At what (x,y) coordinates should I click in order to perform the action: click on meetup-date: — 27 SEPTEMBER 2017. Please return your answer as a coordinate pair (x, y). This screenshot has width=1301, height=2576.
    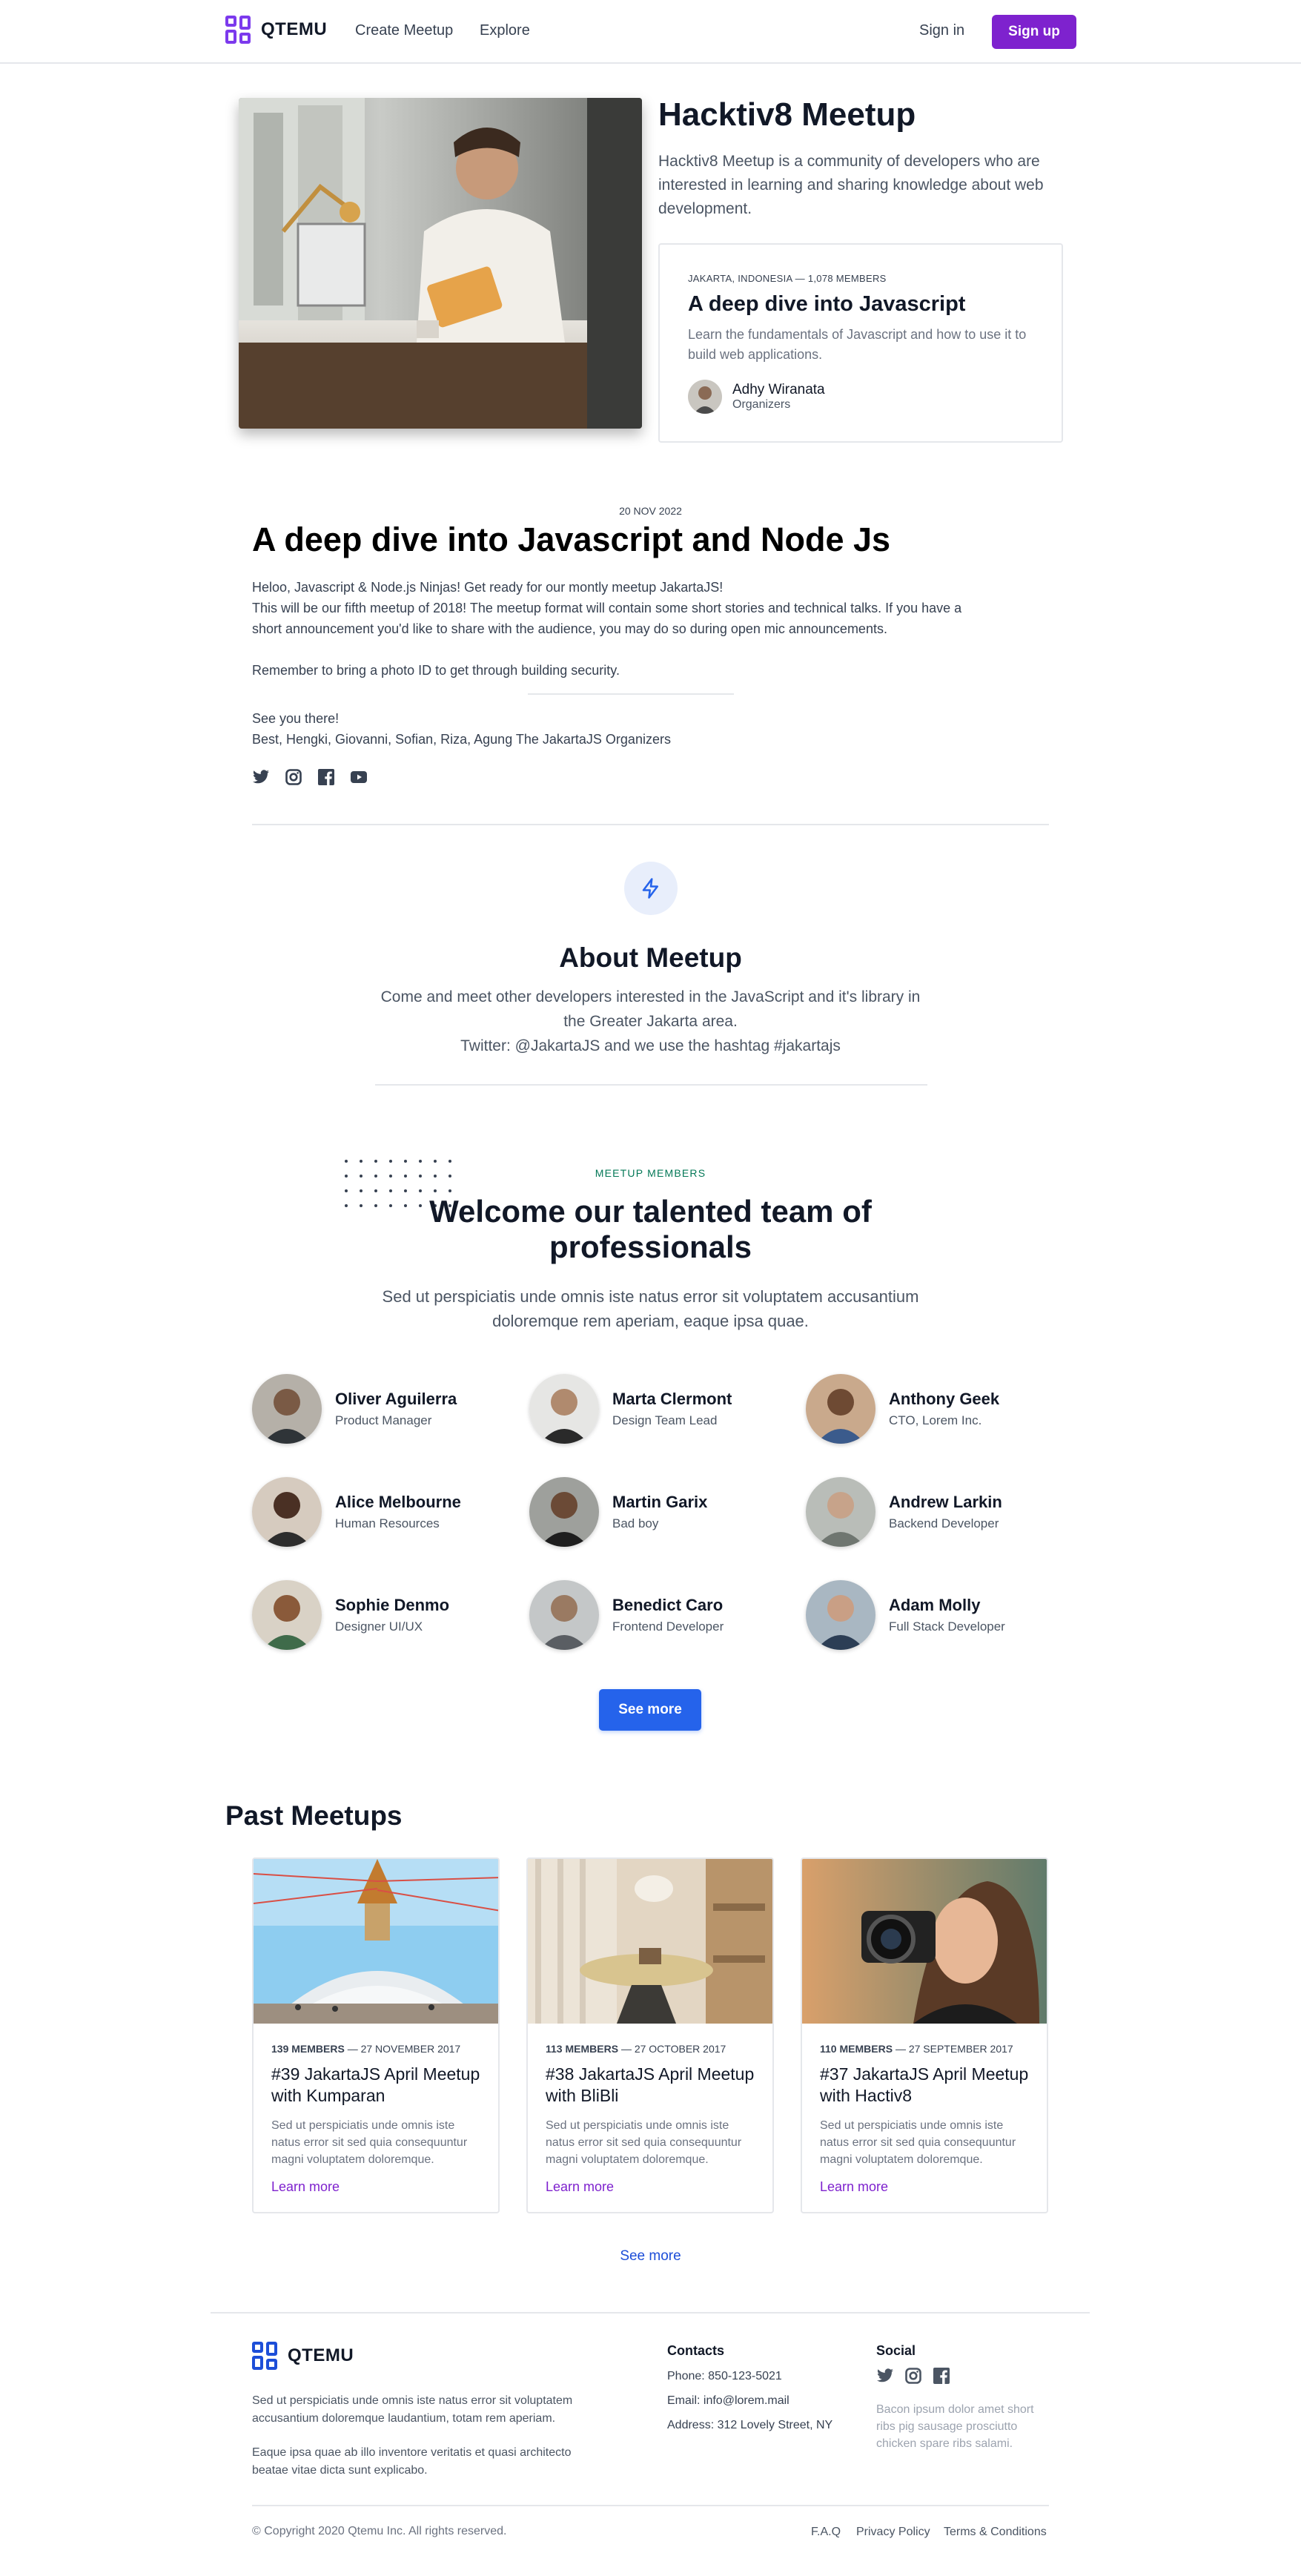
    Looking at the image, I should click on (954, 2049).